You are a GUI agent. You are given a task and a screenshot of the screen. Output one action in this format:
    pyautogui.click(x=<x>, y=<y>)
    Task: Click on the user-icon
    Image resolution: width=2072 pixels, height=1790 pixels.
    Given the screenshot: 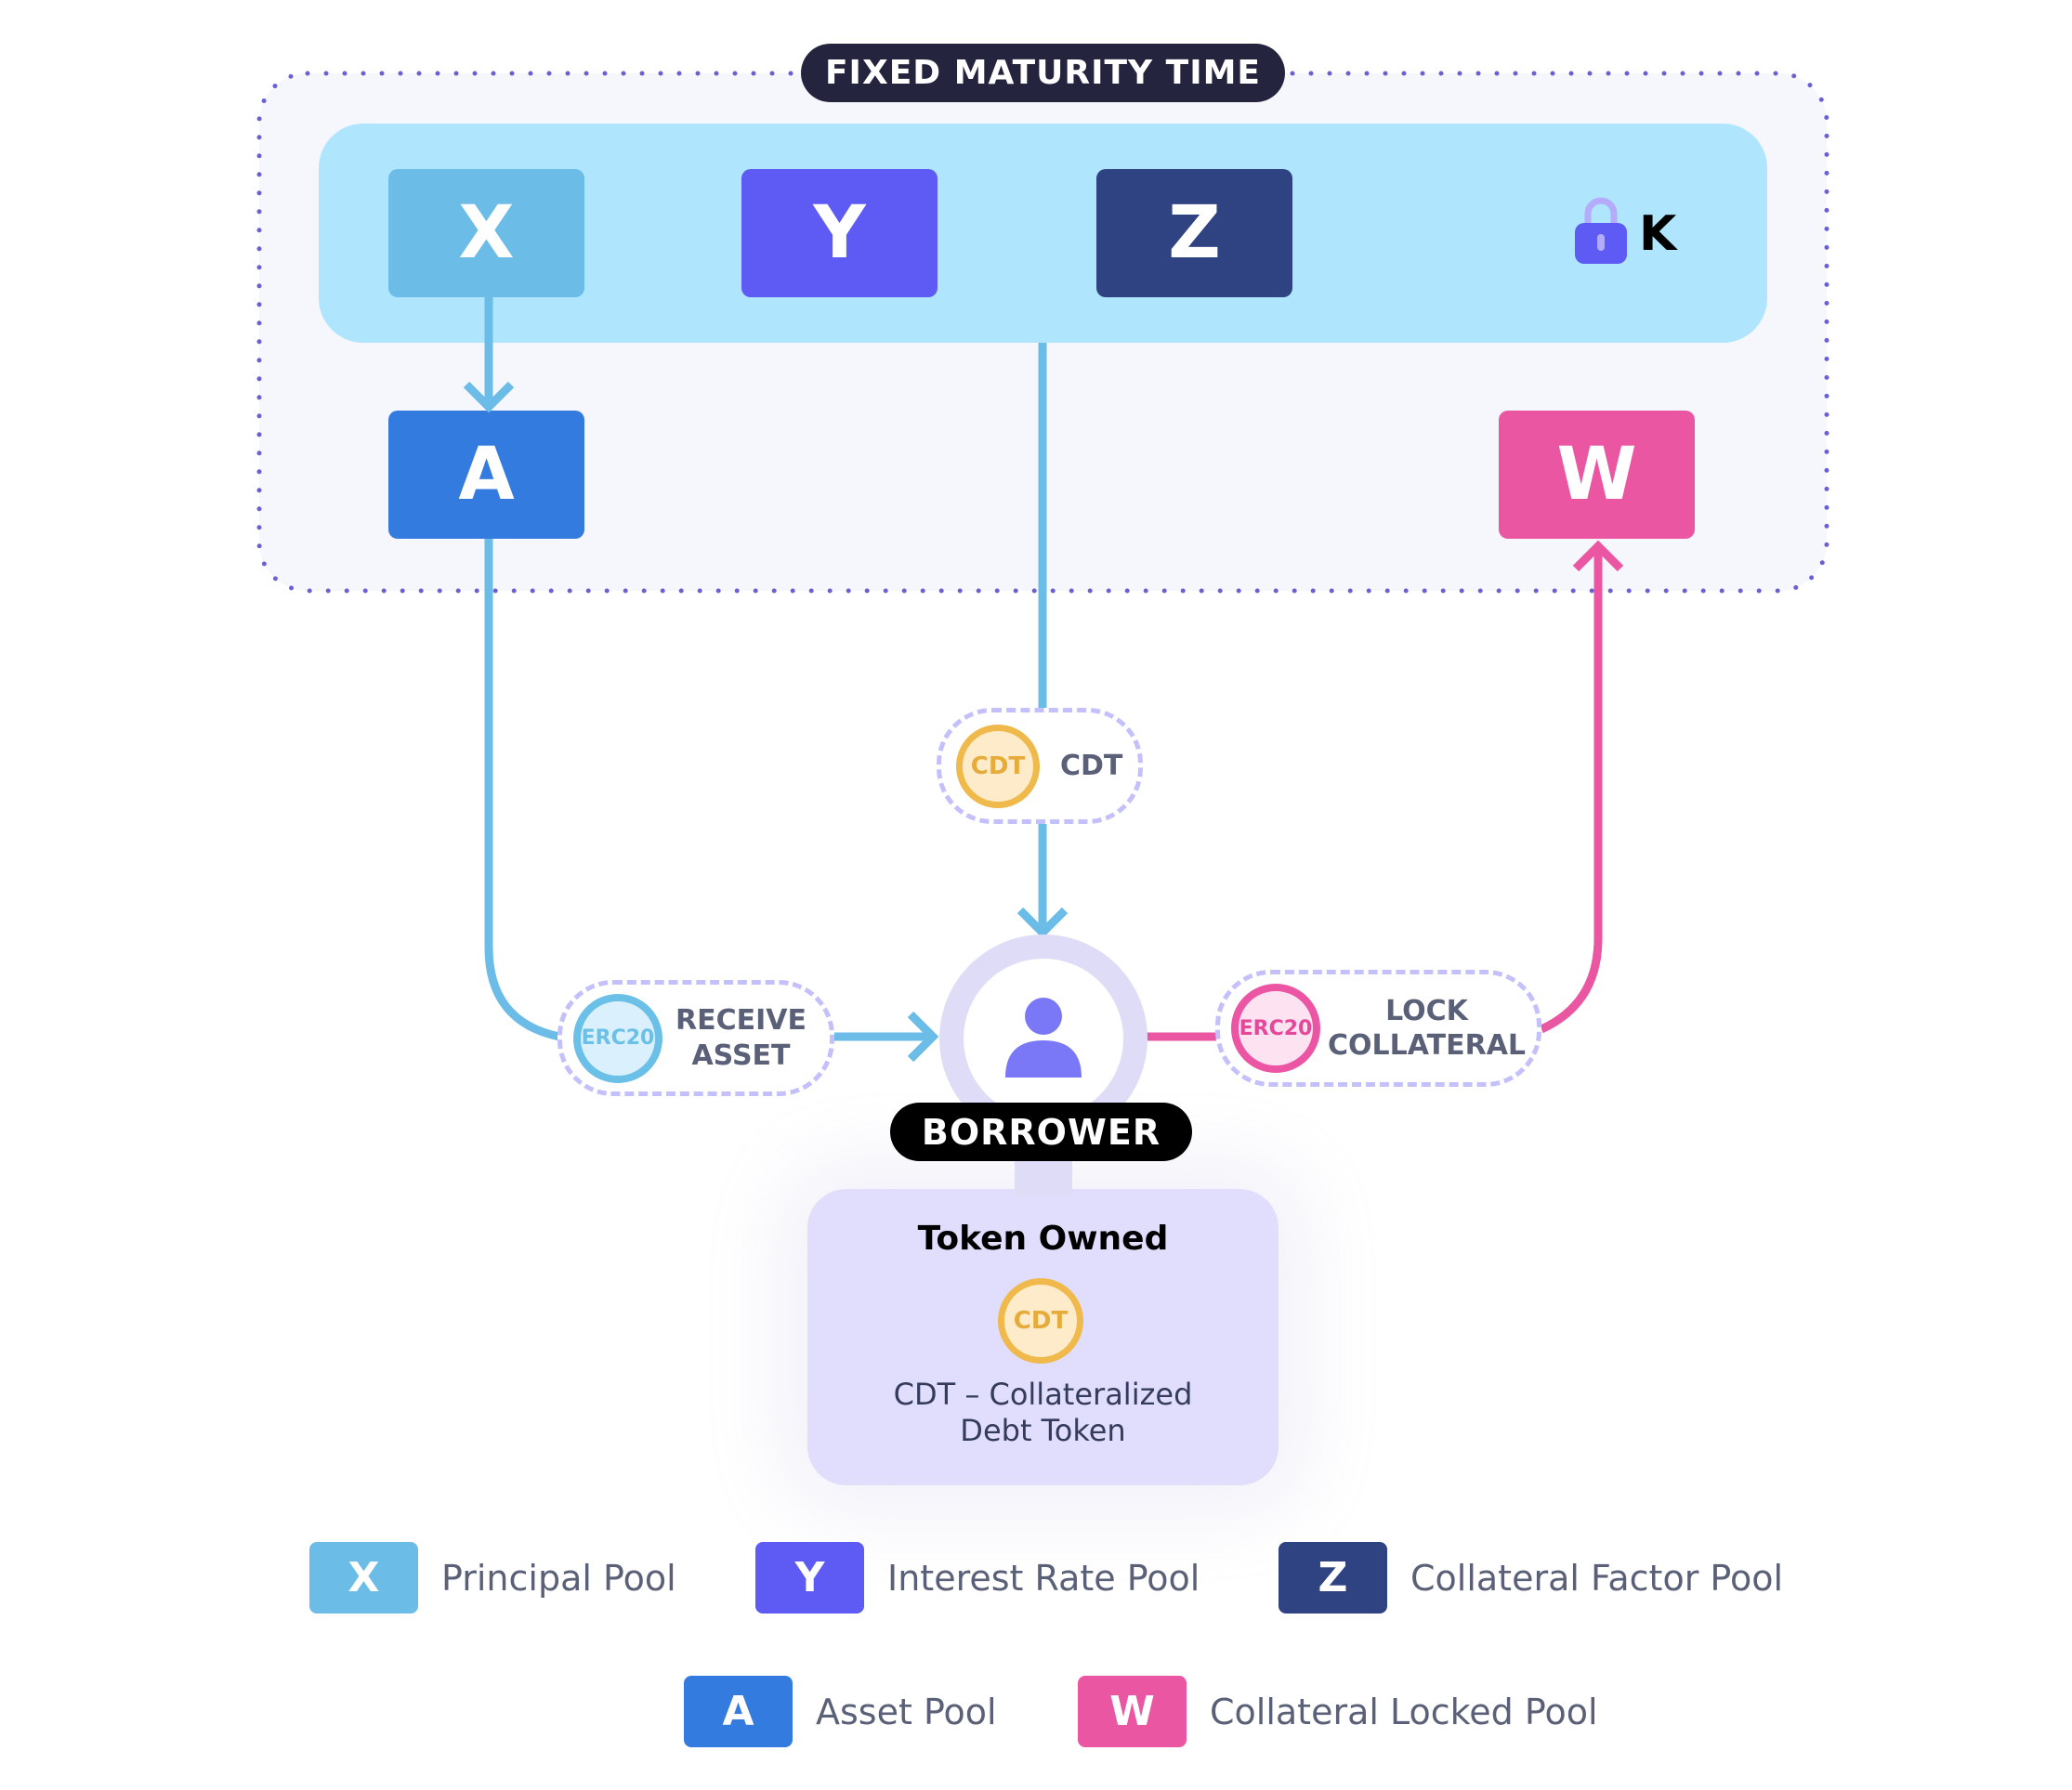 What is the action you would take?
    pyautogui.click(x=1043, y=1038)
    